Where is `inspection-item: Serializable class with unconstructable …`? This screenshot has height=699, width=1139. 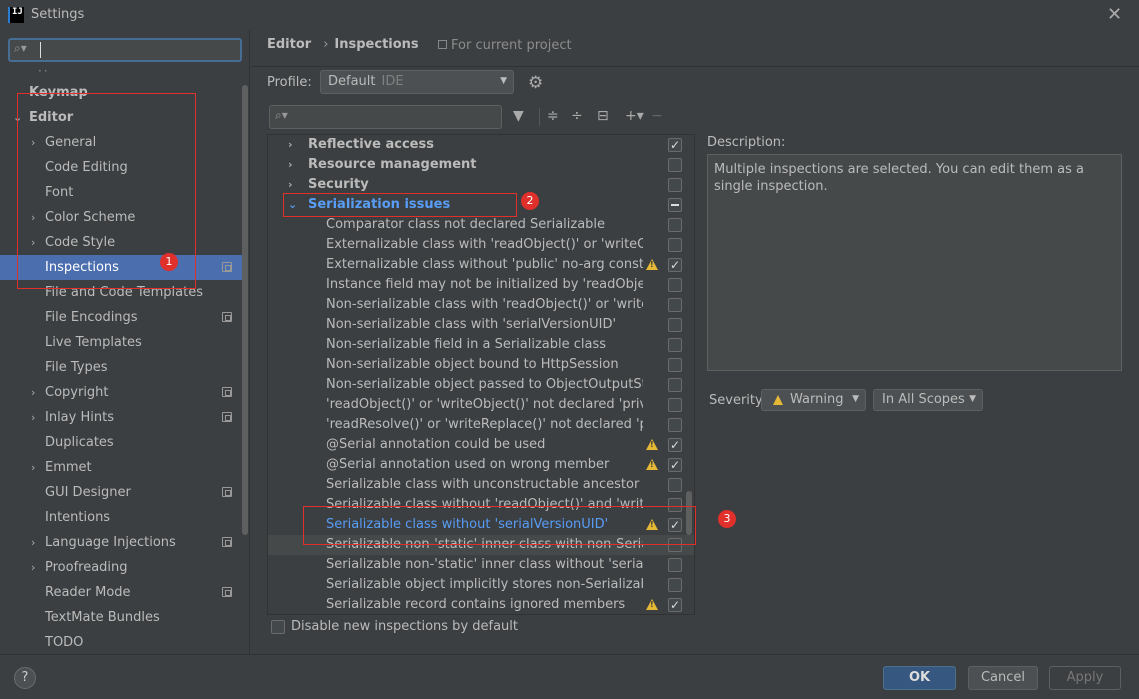 inspection-item: Serializable class with unconstructable … is located at coordinates (481, 485).